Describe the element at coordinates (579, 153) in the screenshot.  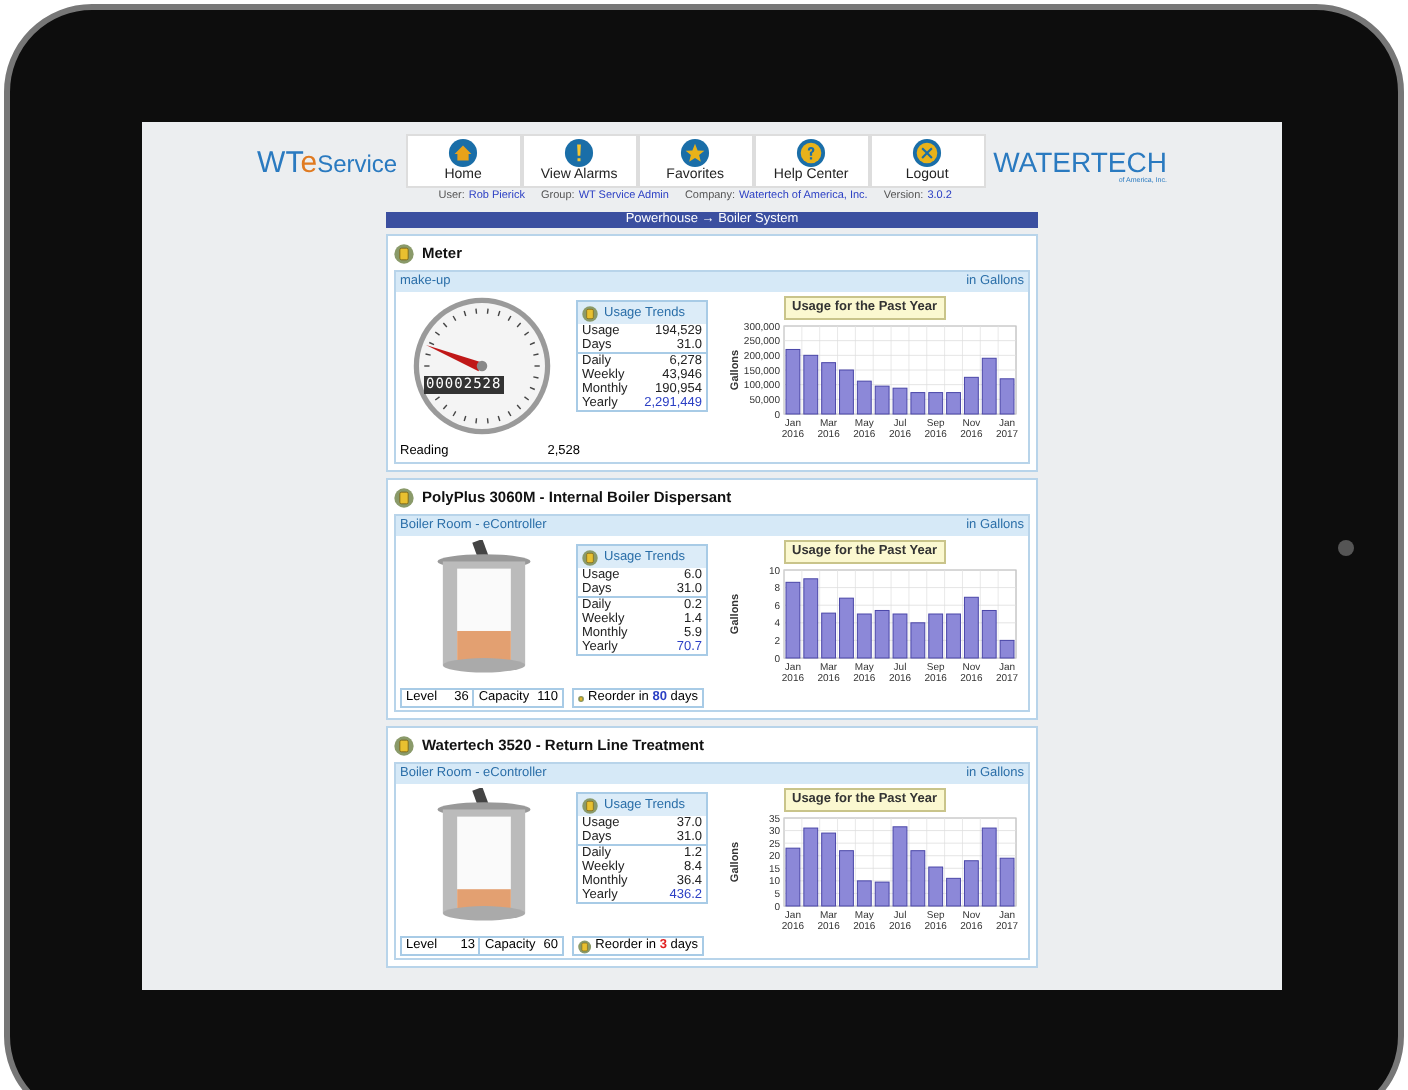
I see `alert-icon` at that location.